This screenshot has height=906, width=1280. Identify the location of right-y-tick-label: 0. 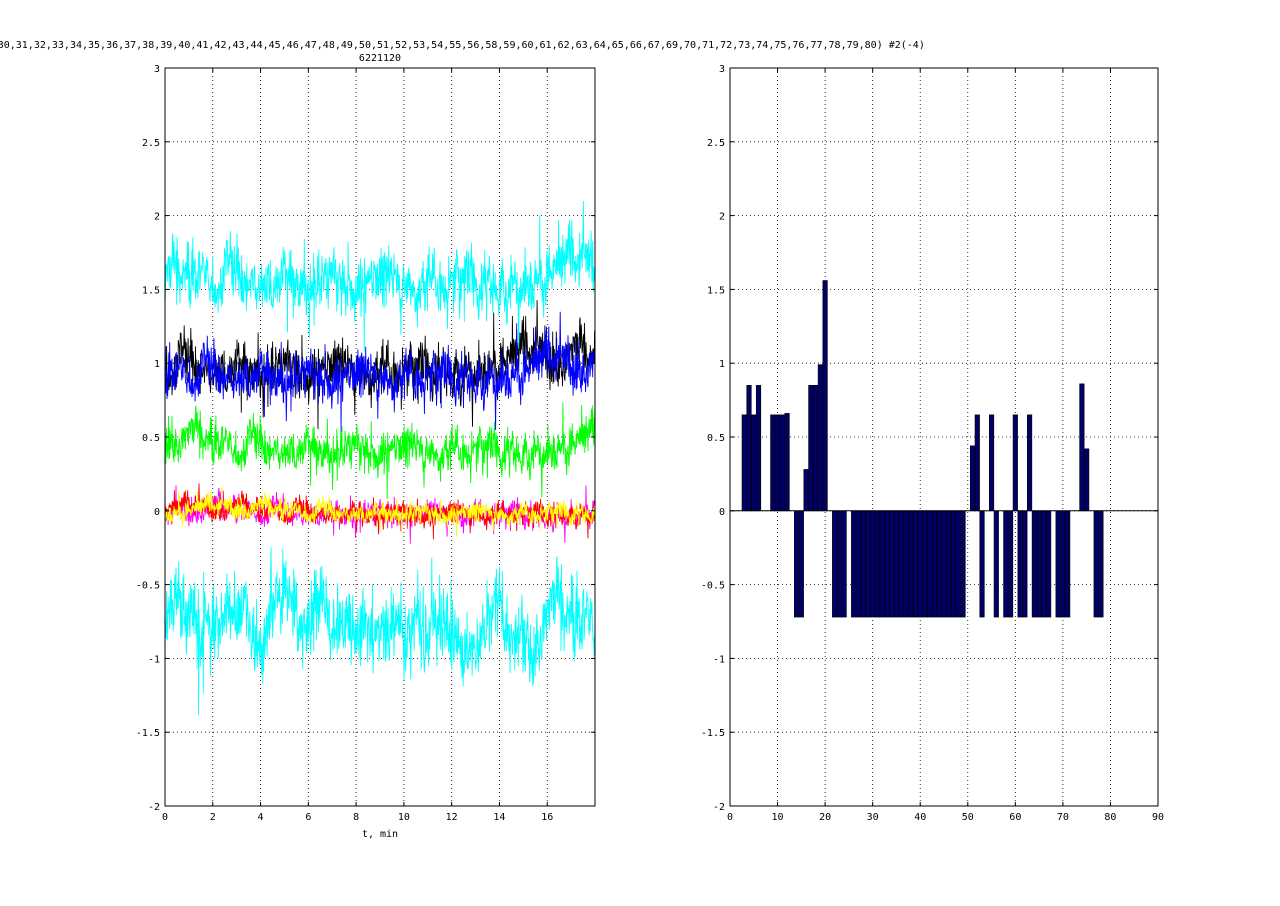
(722, 512).